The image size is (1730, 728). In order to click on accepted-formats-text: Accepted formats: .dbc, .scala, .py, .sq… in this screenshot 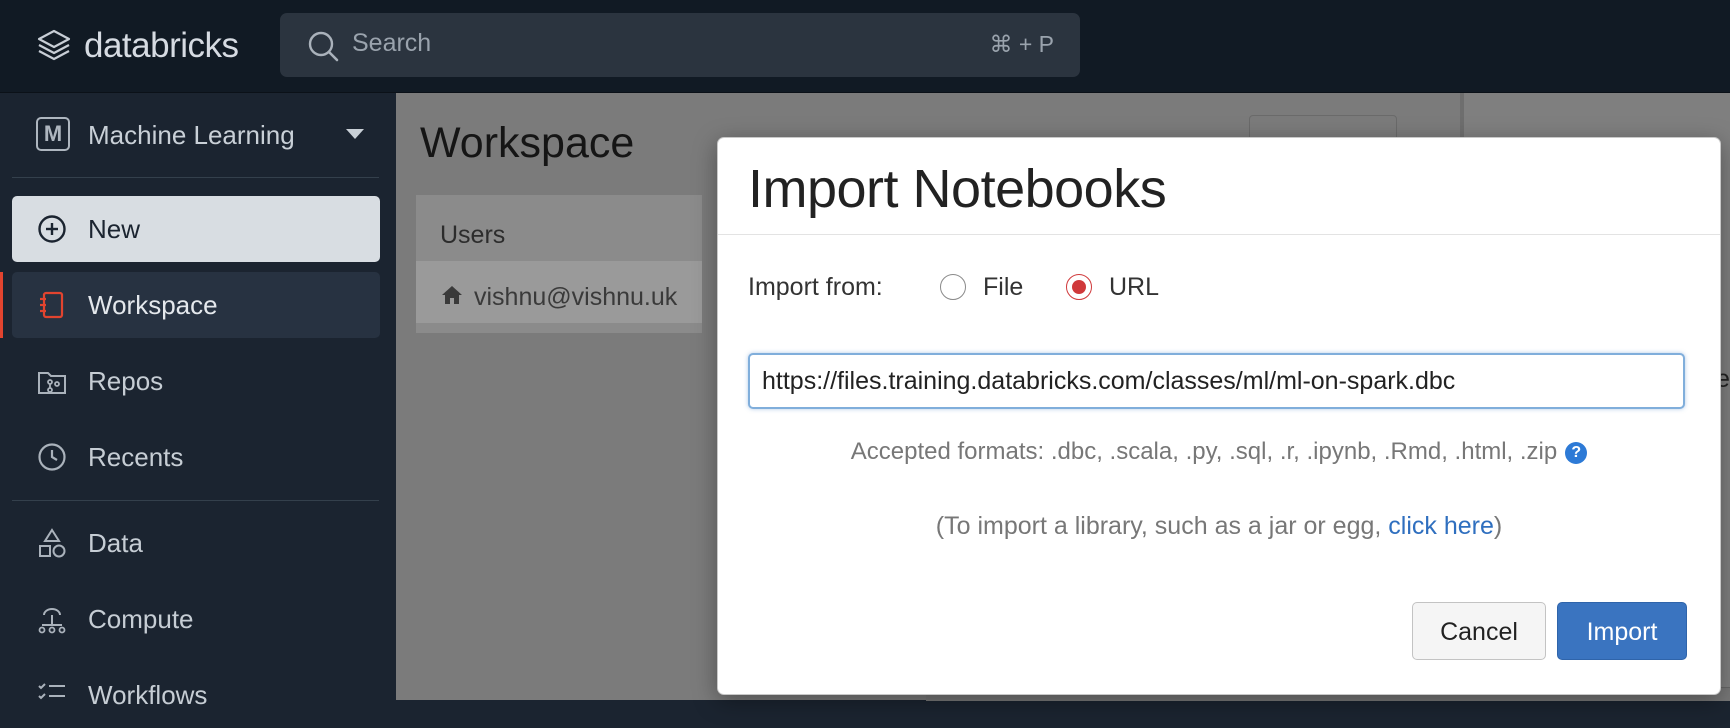, I will do `click(1204, 451)`.